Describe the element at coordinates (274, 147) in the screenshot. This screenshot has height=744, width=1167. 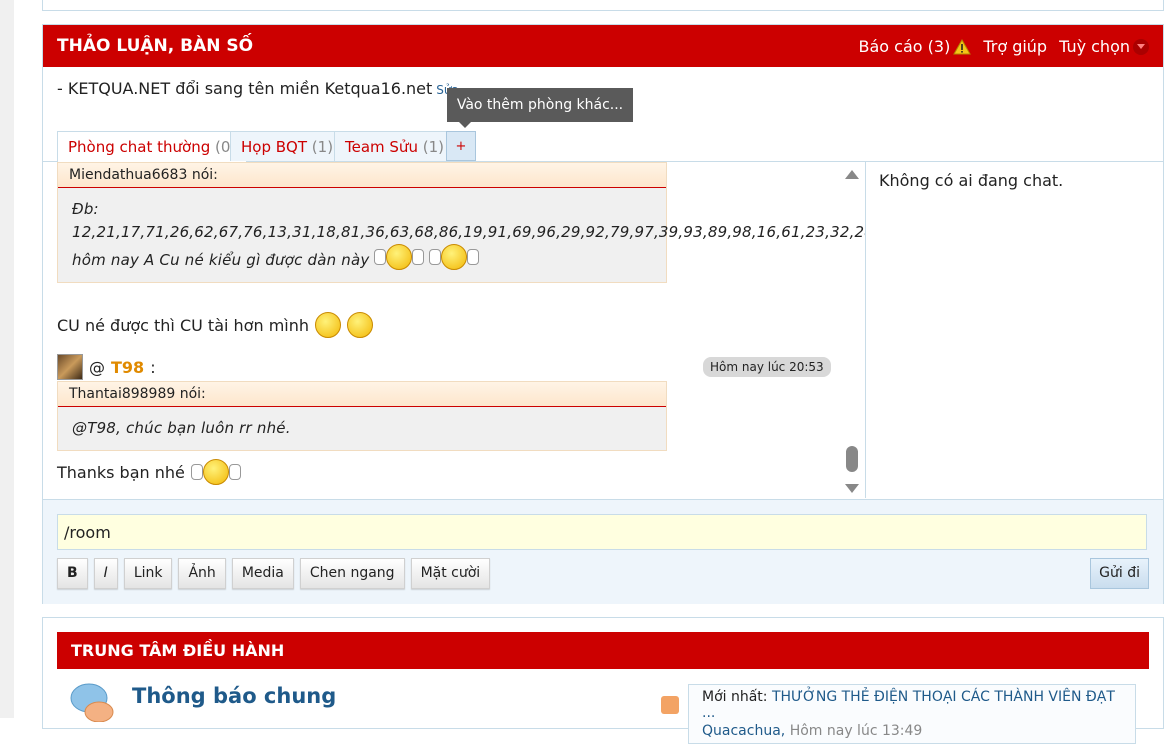
I see `tab-label: Họp BQT` at that location.